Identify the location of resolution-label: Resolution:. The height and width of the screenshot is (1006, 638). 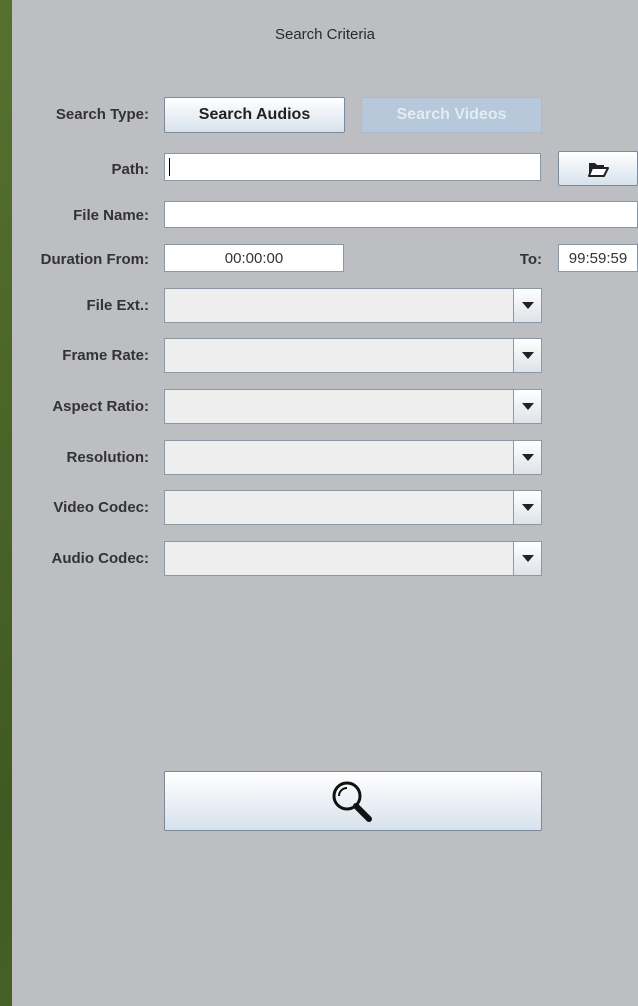
(108, 457).